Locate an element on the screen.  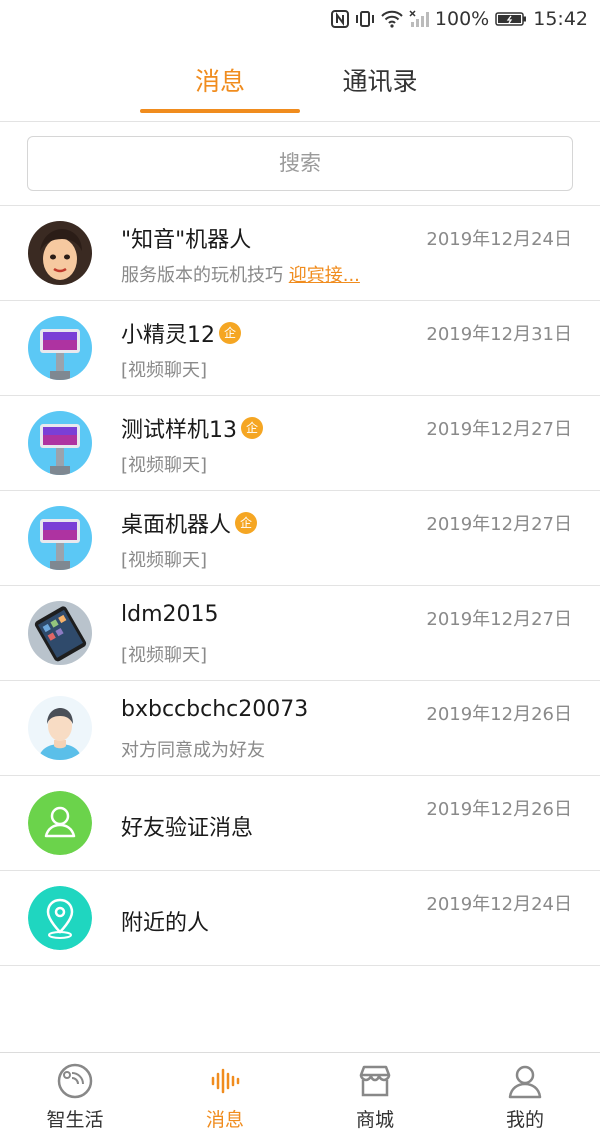
conversation-row: 测试样机13 企 [视频聊天] 2019年12月27日 is located at coordinates (300, 443).